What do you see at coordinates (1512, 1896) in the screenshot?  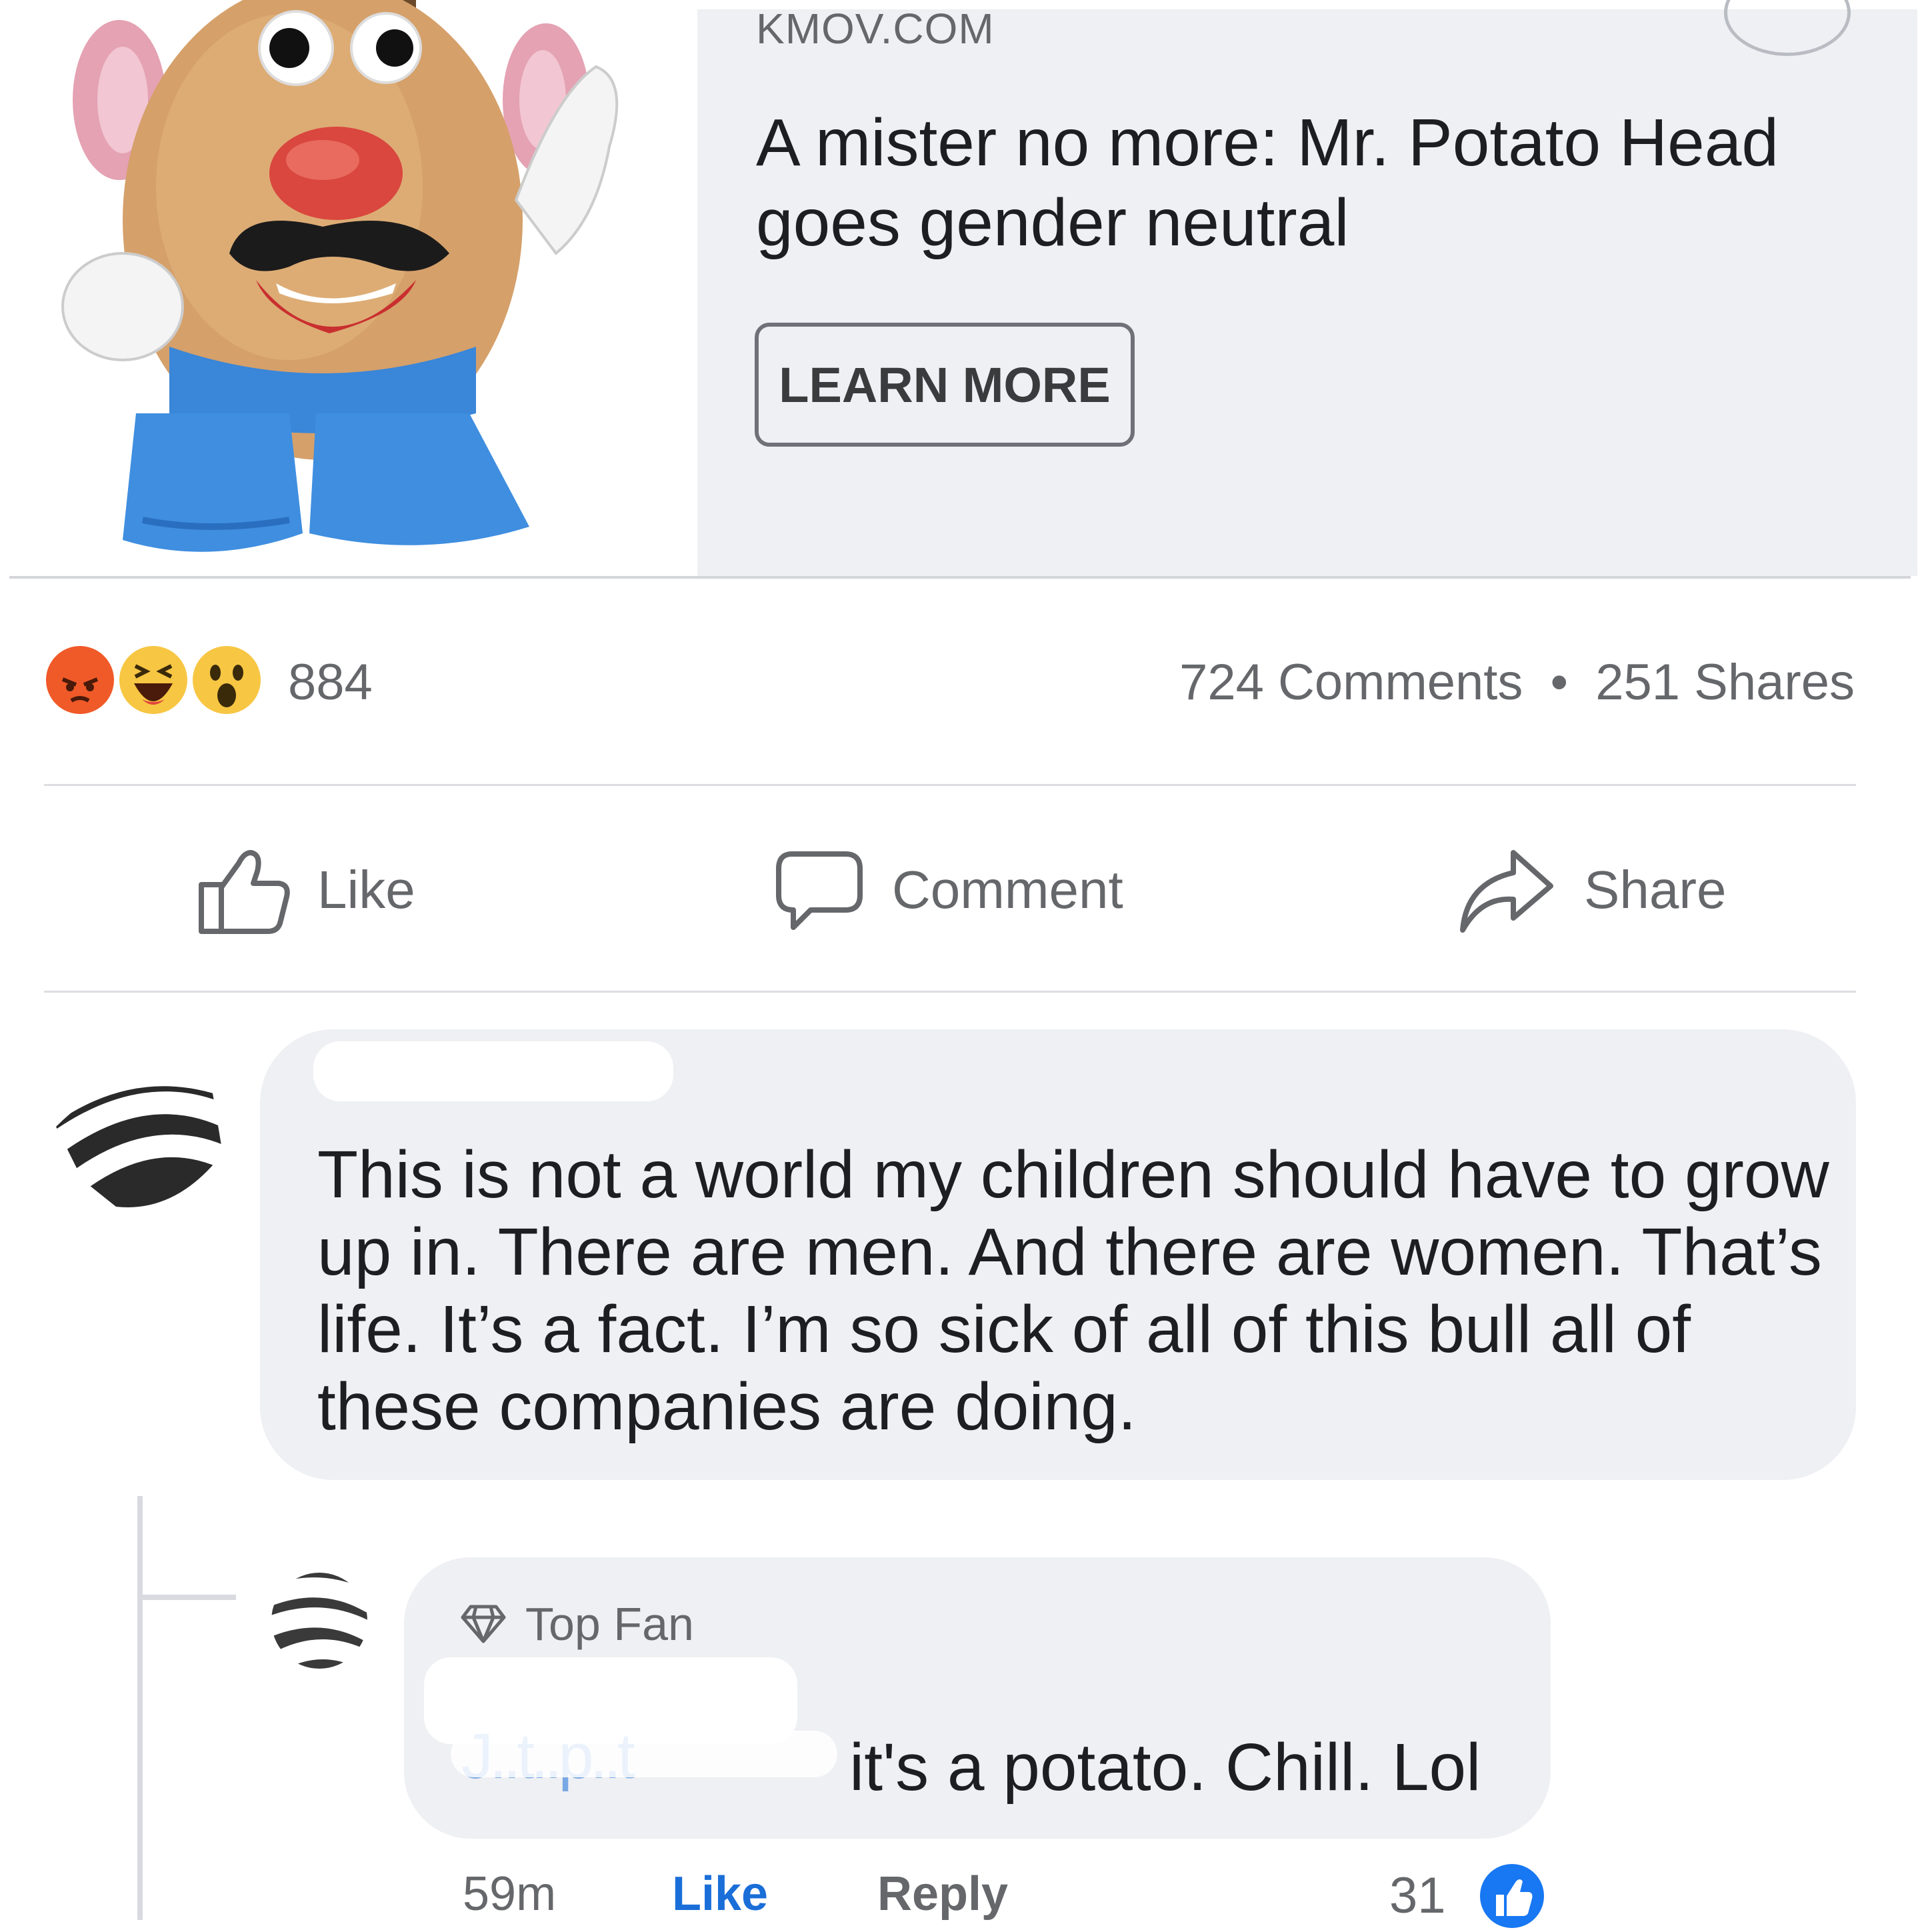 I see `like-badge-icon` at bounding box center [1512, 1896].